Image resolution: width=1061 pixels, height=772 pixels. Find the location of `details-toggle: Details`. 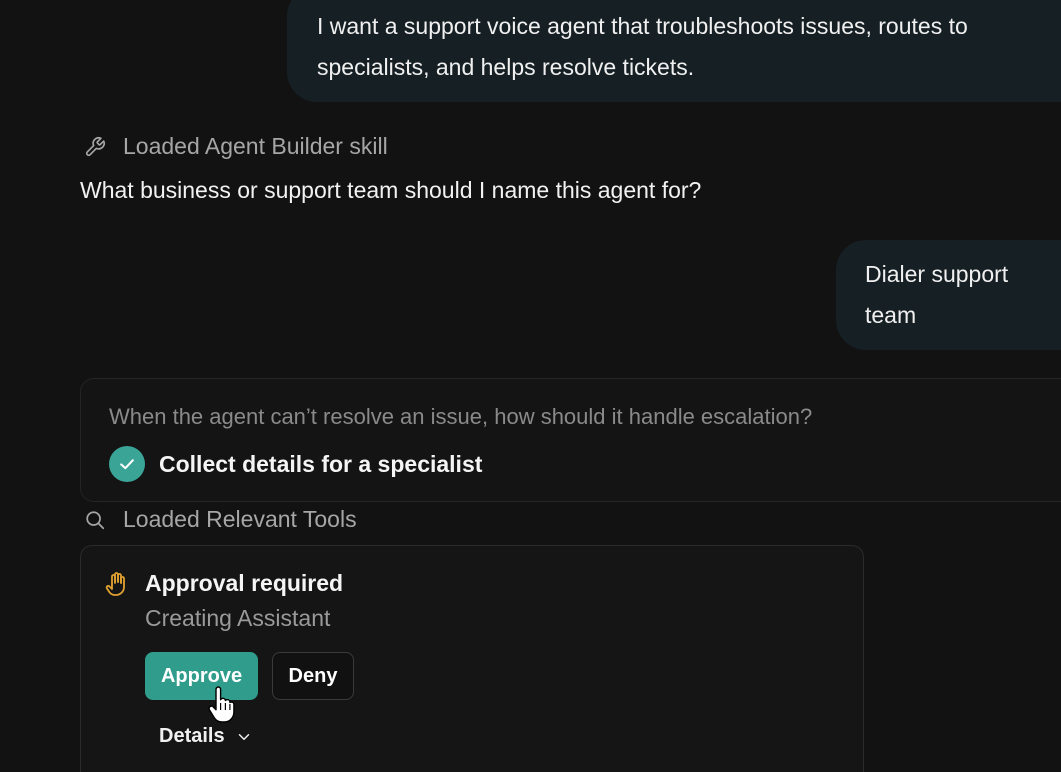

details-toggle: Details is located at coordinates (206, 736).